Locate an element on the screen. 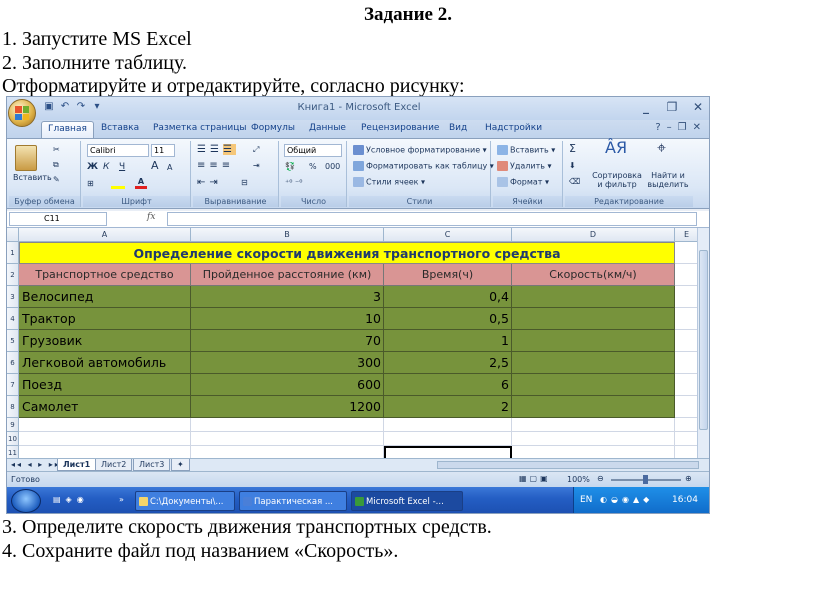 Image resolution: width=816 pixels, height=601 pixels. font-size-combo: 11 is located at coordinates (163, 150).